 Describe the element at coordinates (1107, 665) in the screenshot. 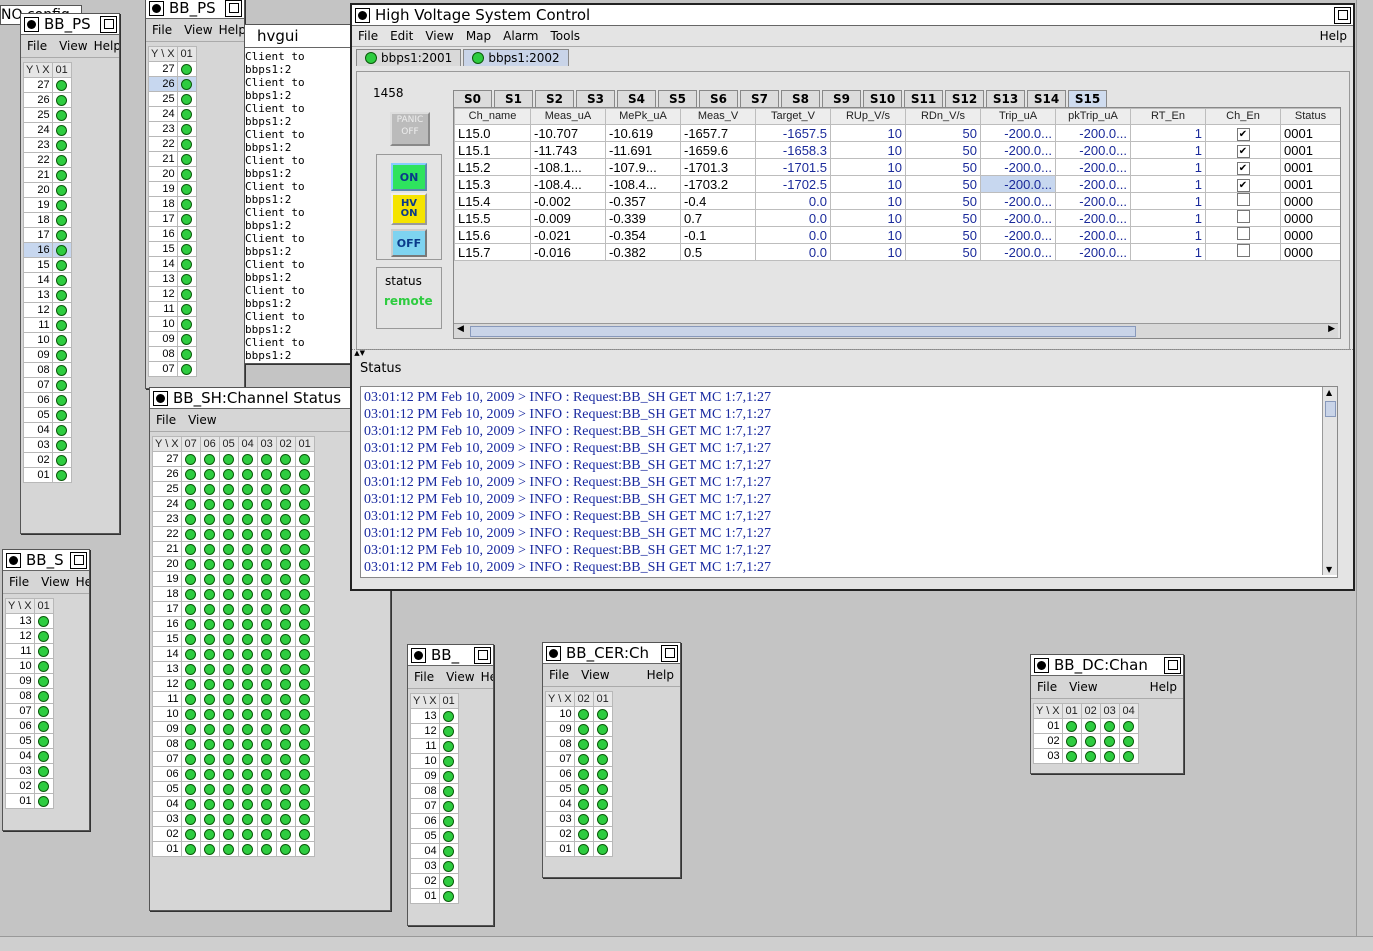

I see `window-titlebar: BB_DC:Chan` at that location.